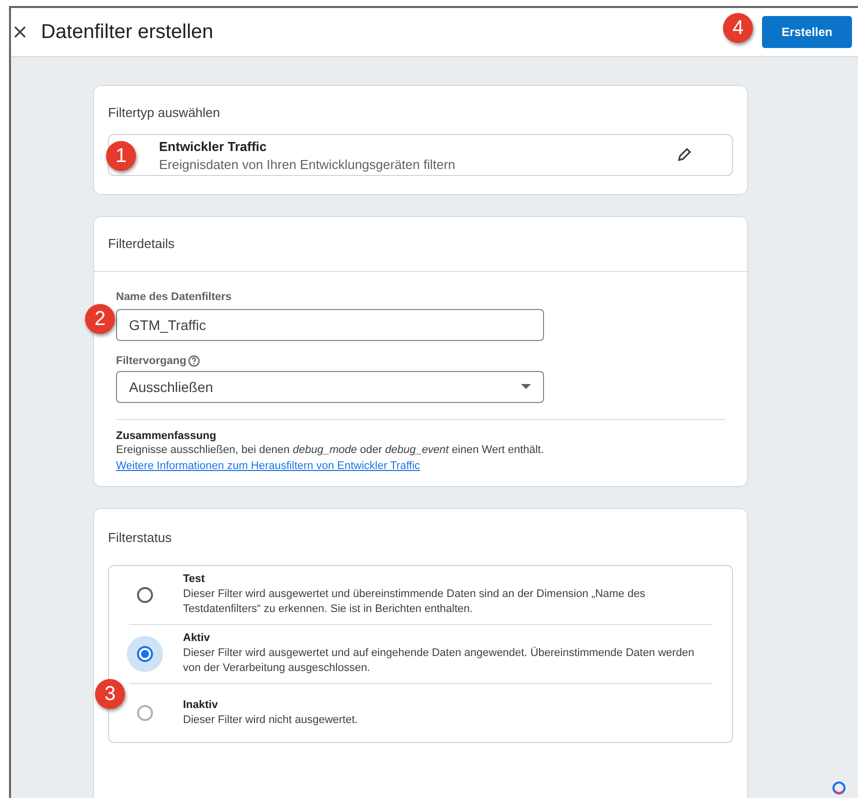  Describe the element at coordinates (141, 243) in the screenshot. I see `section-heading: Filterdetails` at that location.